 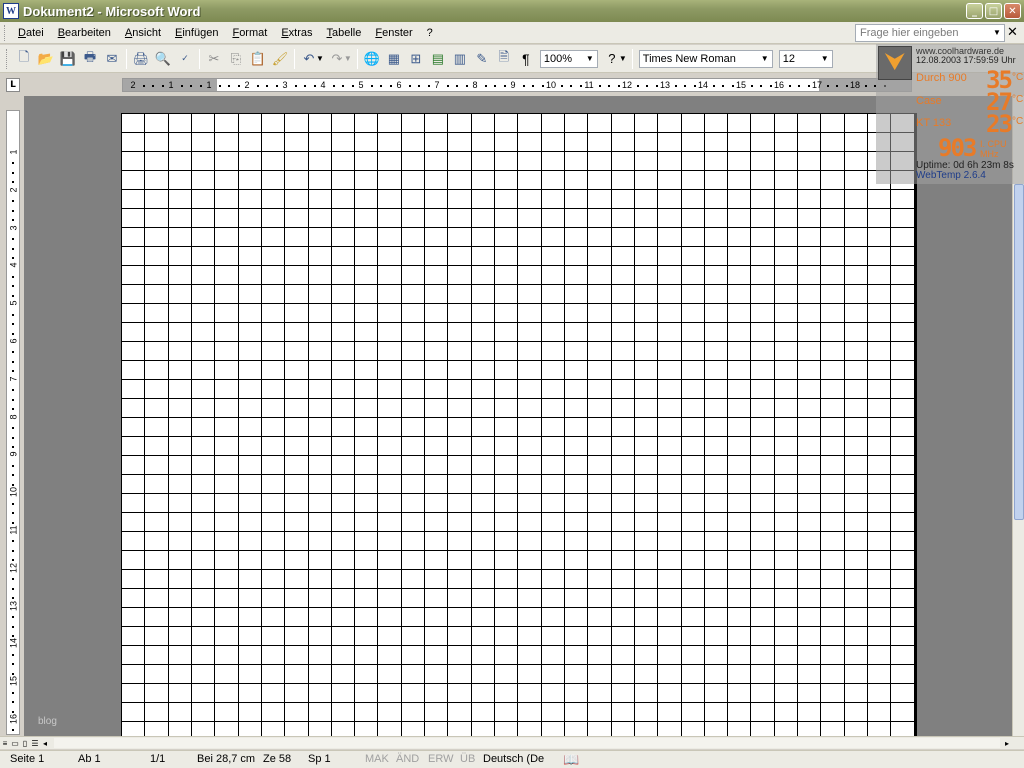 I want to click on tables-borders-icon: ▦, so click(x=394, y=59).